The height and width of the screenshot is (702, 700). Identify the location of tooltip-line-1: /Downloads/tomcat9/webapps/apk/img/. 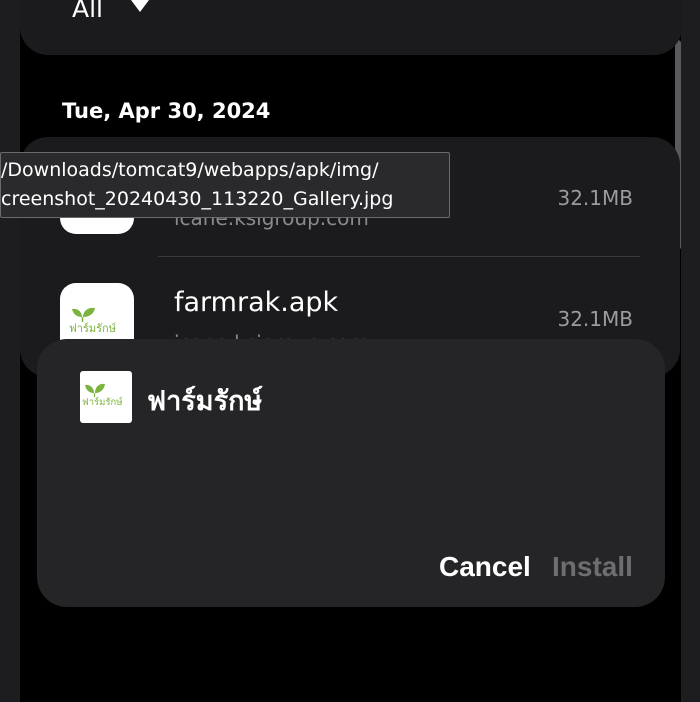
(190, 170).